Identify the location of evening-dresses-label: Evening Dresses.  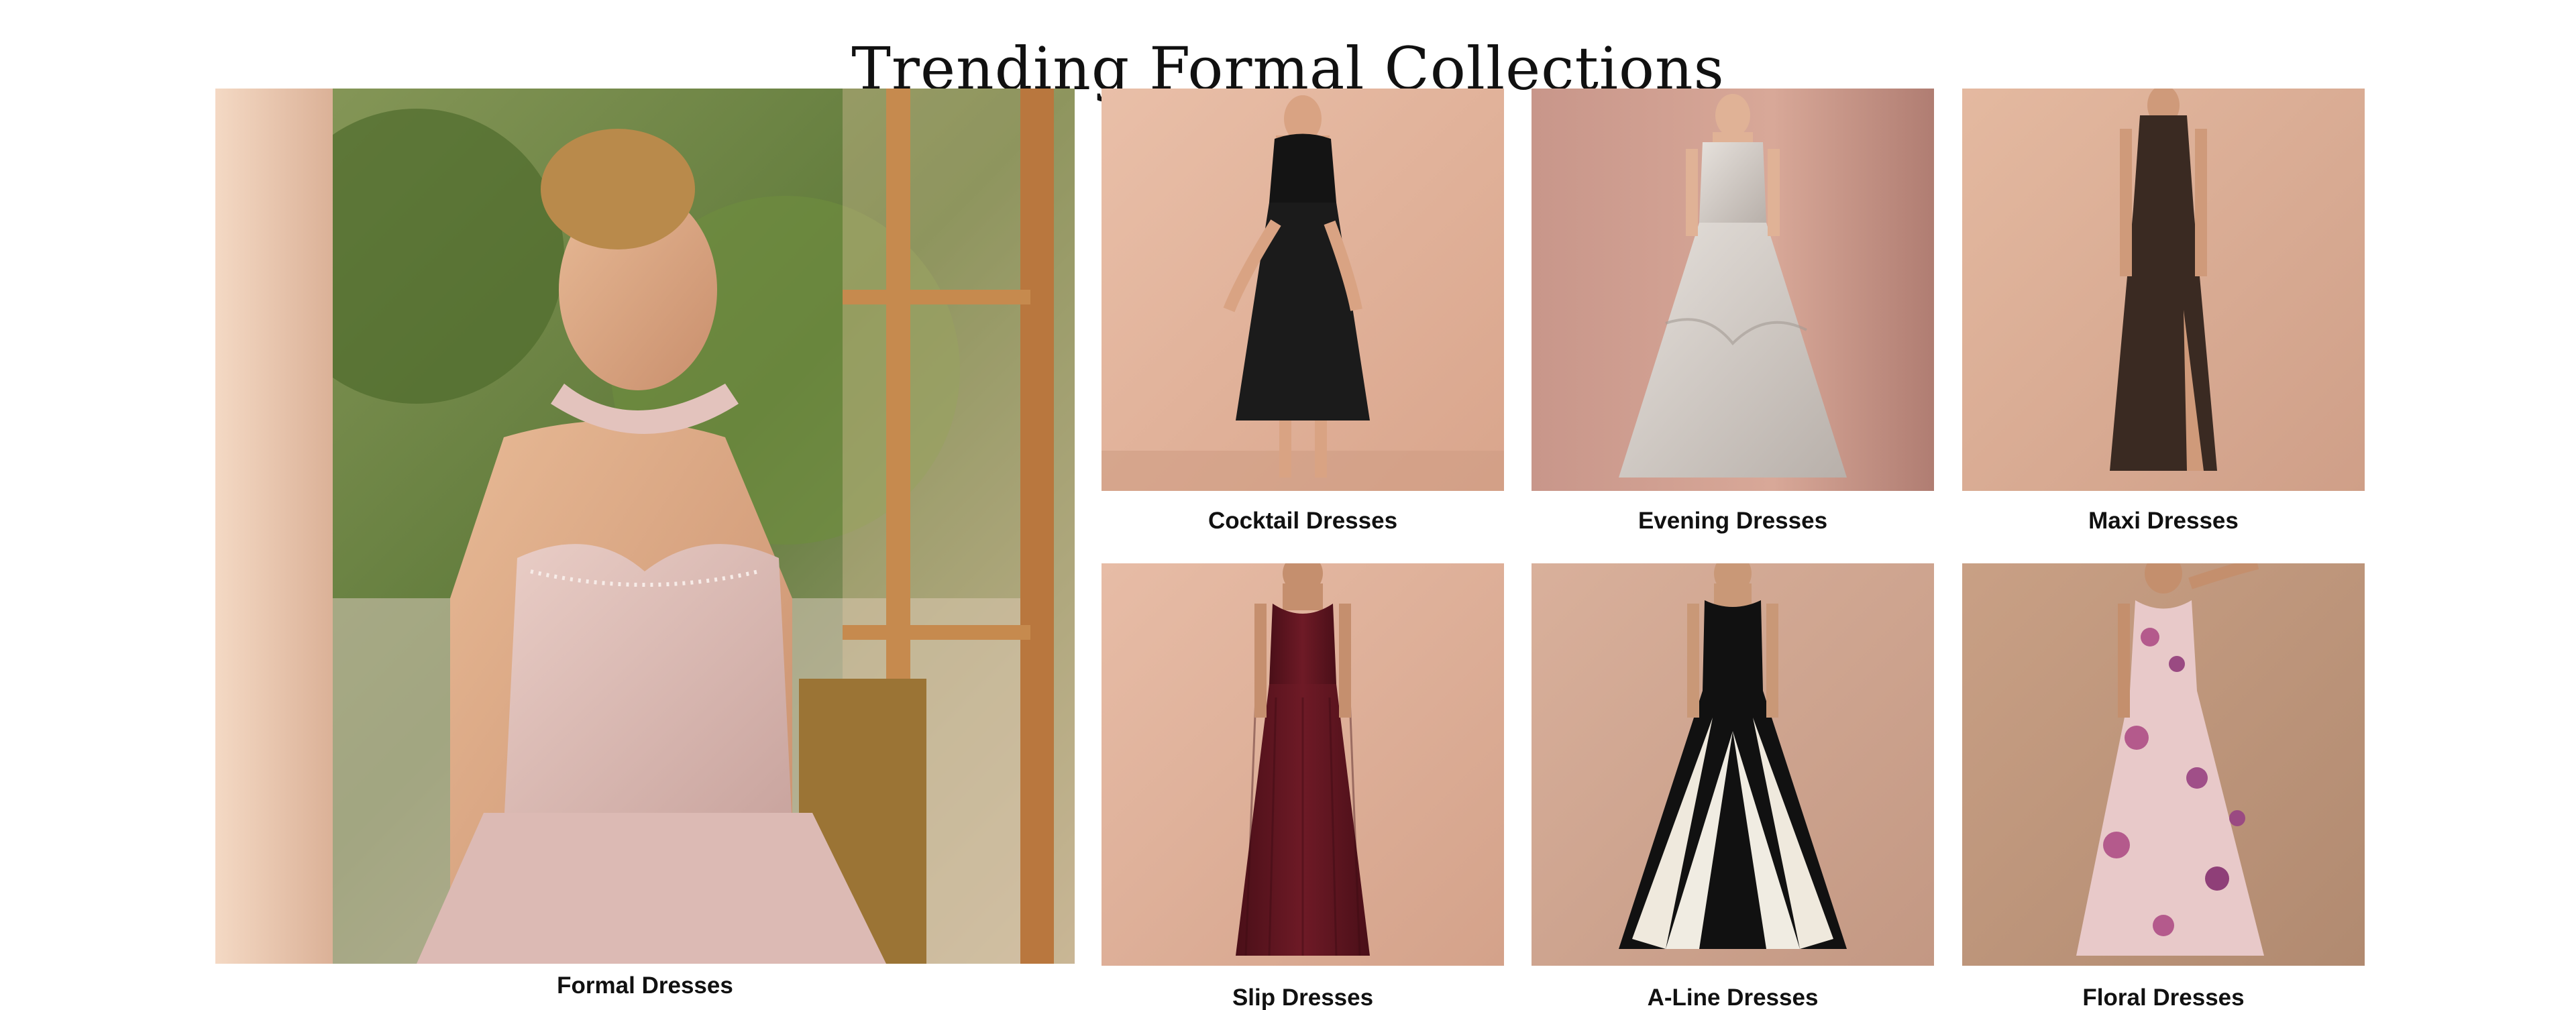
(1733, 521).